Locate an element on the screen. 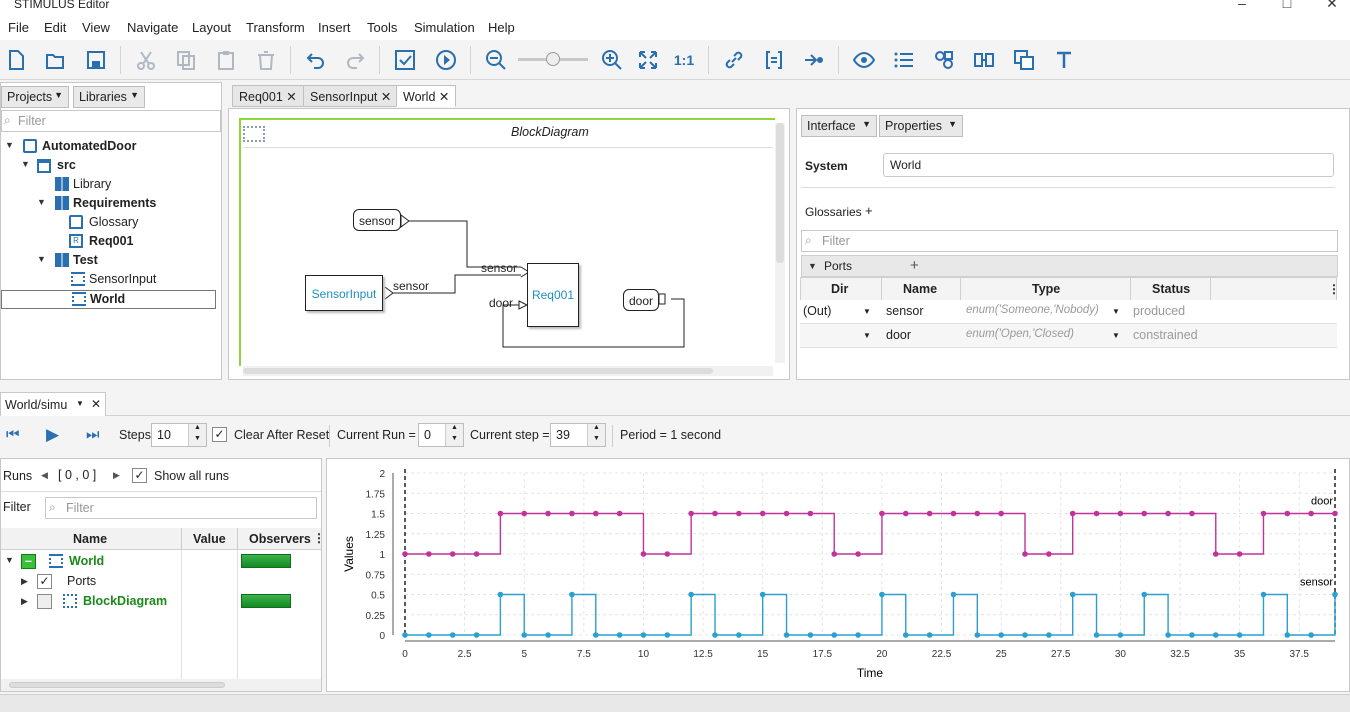  windows-icon is located at coordinates (1024, 60).